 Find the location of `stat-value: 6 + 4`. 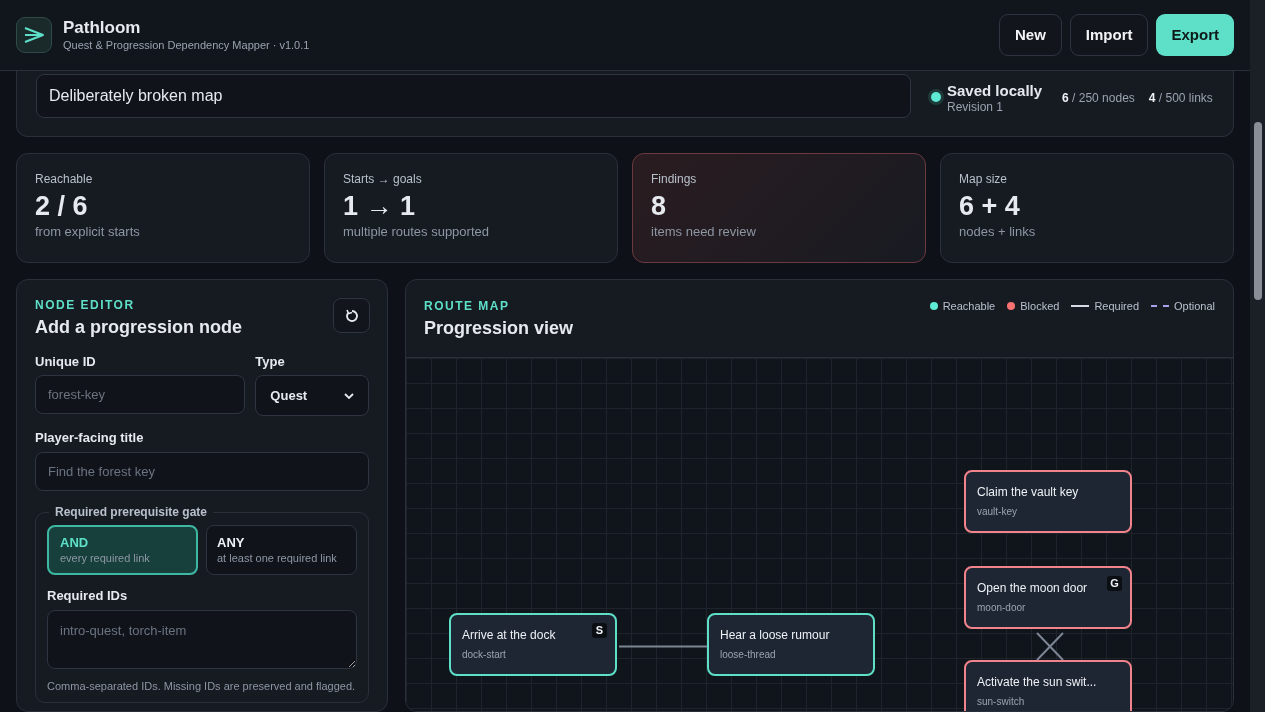

stat-value: 6 + 4 is located at coordinates (990, 206).